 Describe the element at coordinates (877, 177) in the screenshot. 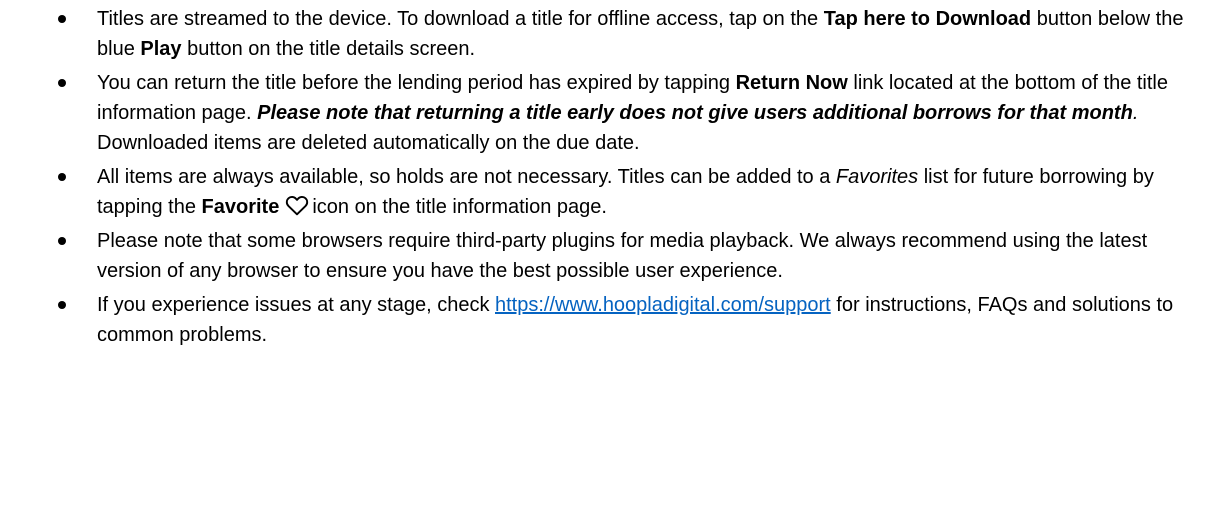

I see `italic-text-favorites: Favorites` at that location.